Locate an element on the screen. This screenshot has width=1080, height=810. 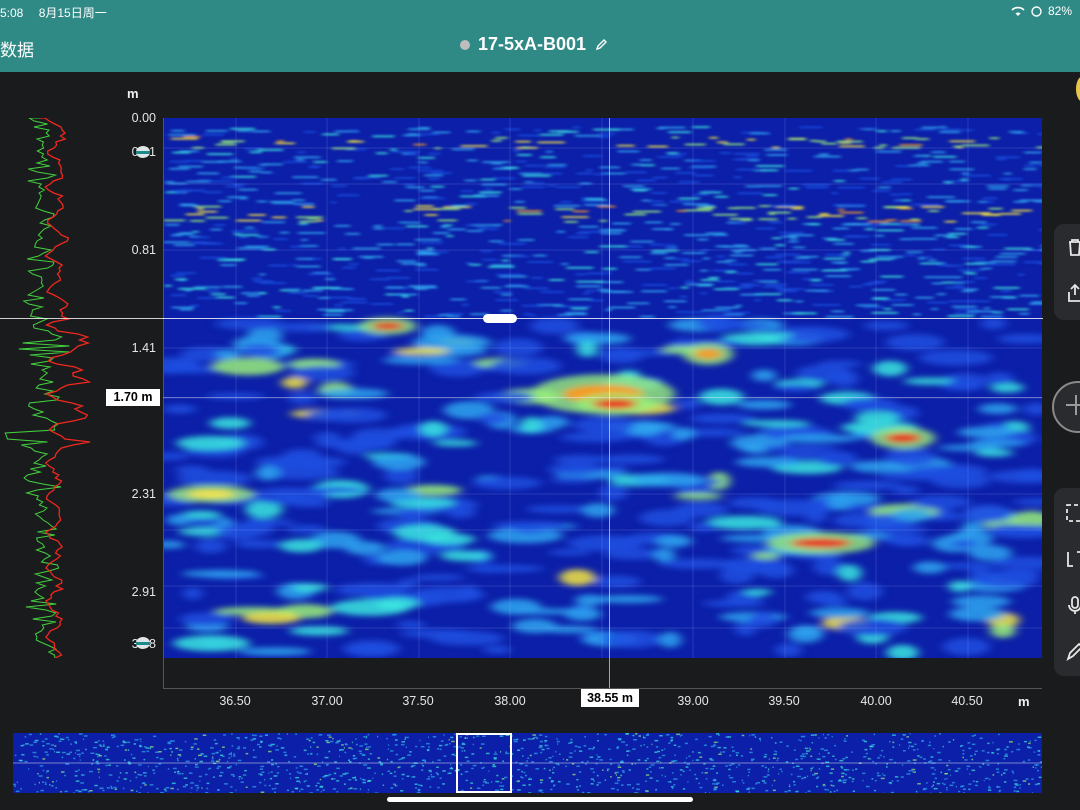
x-tick: 39.50 is located at coordinates (784, 701).